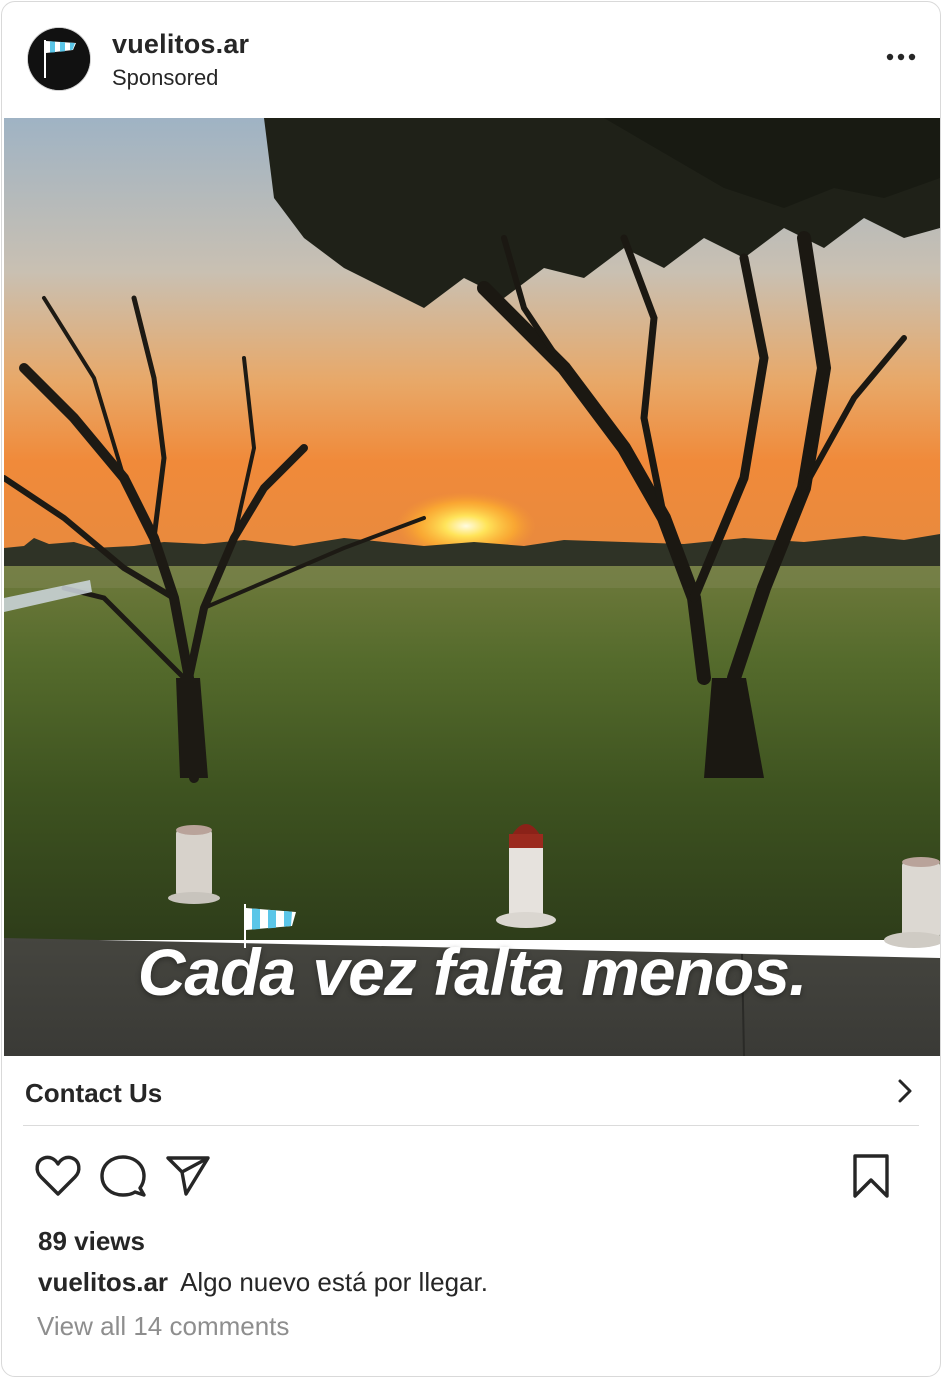  I want to click on caption-text: Algo nuevo está por llegar., so click(334, 1282).